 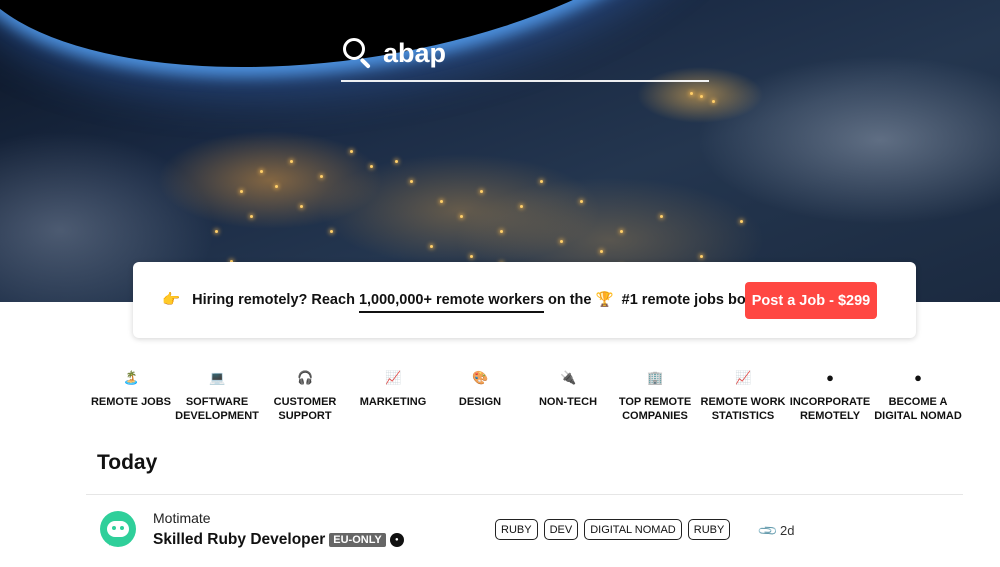 What do you see at coordinates (305, 409) in the screenshot?
I see `category-label: CUSTOMER SUPPORT` at bounding box center [305, 409].